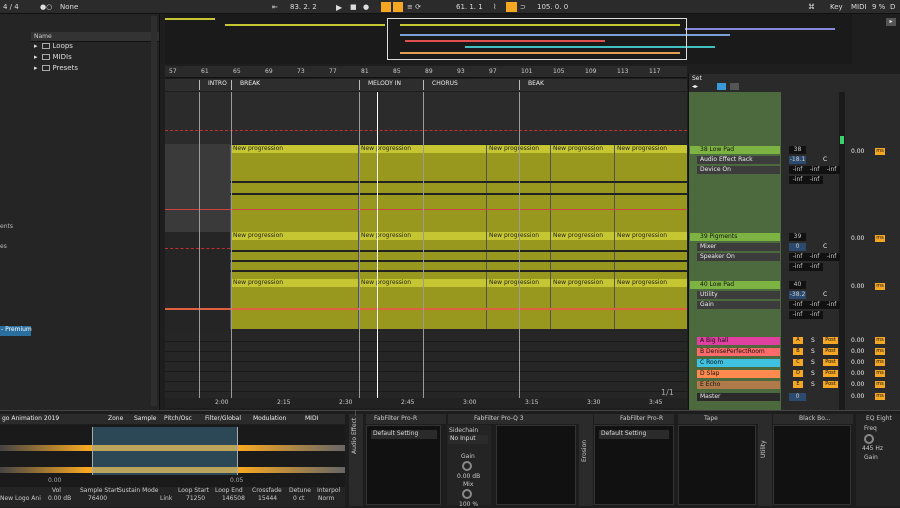 The image size is (900, 508). Describe the element at coordinates (735, 150) in the screenshot. I see `track-header: 38 Low Pad` at that location.